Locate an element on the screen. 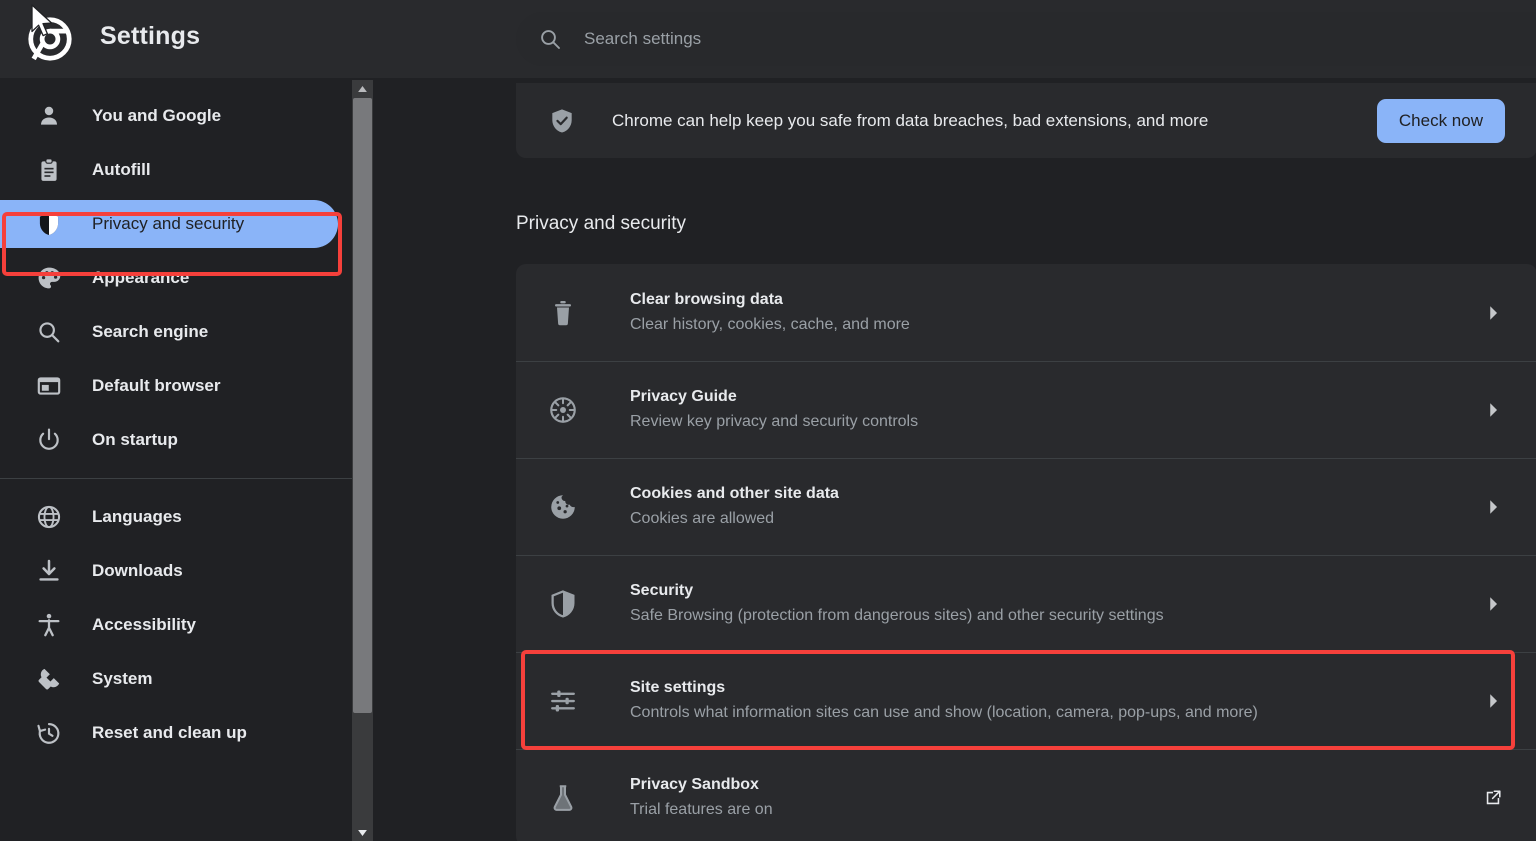 The image size is (1536, 841). flask-icon is located at coordinates (563, 798).